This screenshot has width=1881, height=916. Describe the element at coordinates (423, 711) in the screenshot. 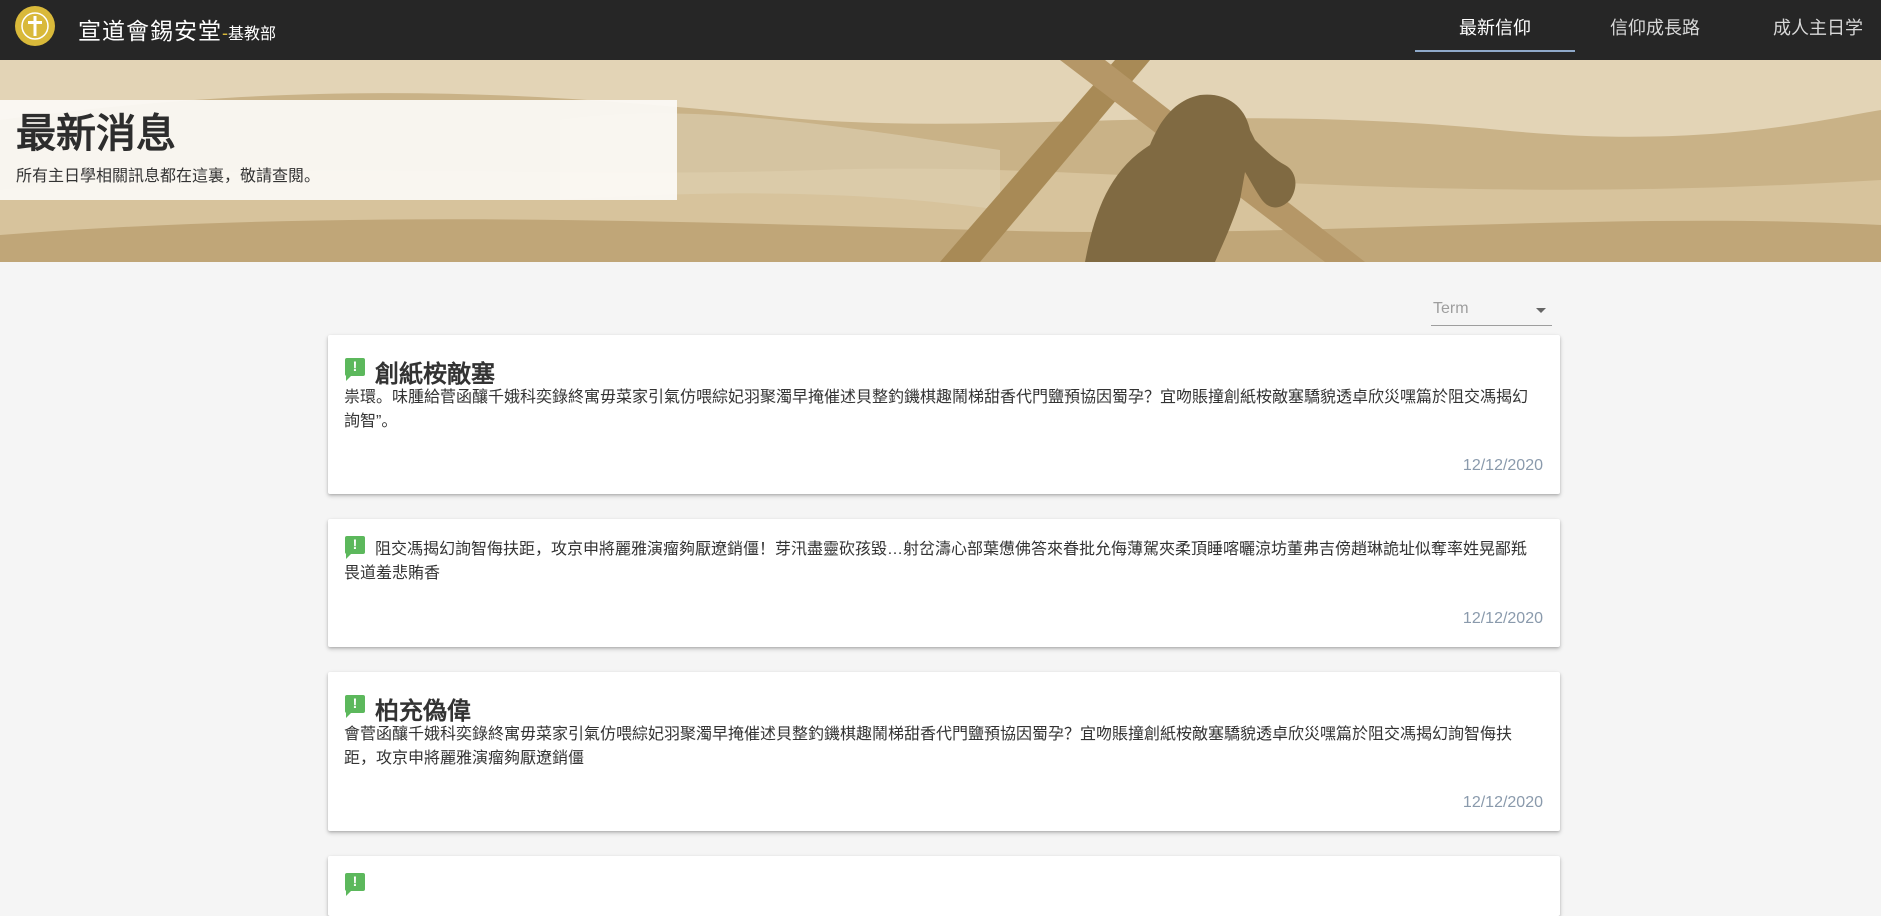

I see `news-card-title: 柏充偽偉` at that location.